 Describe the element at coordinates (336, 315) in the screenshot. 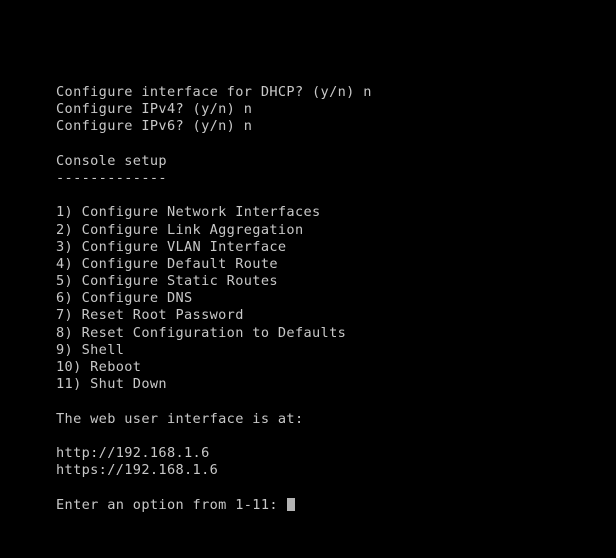

I see `menu-item-7: 7) Reset Root Password` at that location.